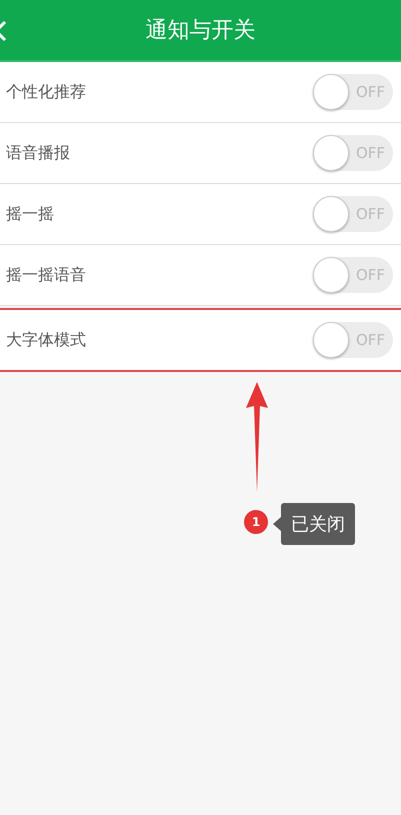 The width and height of the screenshot is (401, 815). Describe the element at coordinates (46, 340) in the screenshot. I see `setting-label: 大字体模式` at that location.